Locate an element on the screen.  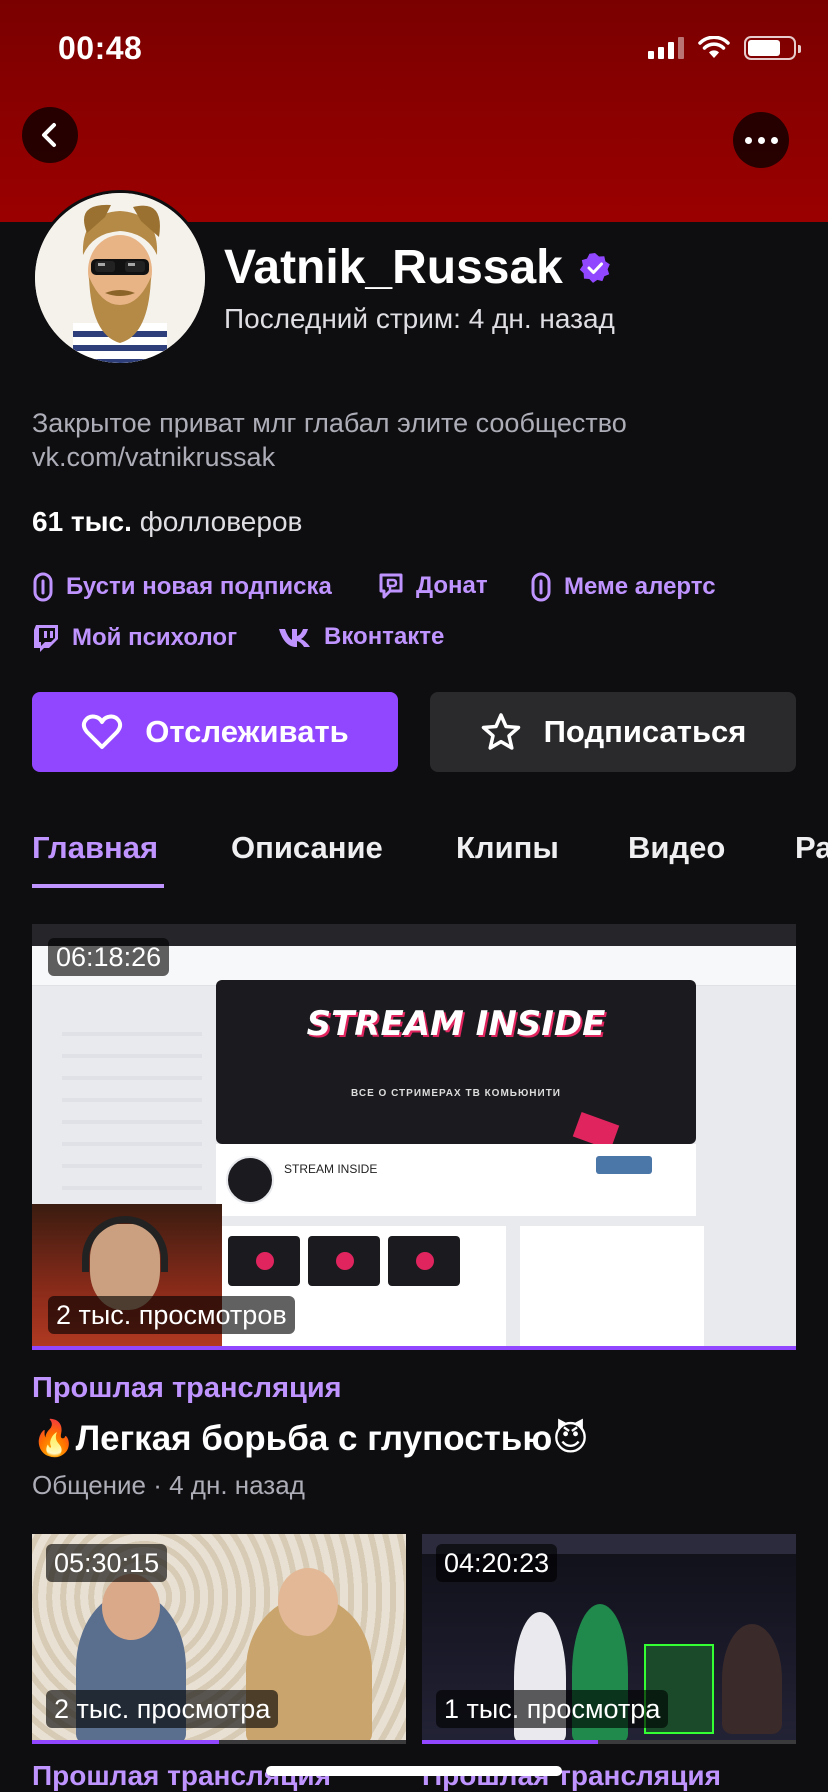
heart-icon is located at coordinates (102, 731).